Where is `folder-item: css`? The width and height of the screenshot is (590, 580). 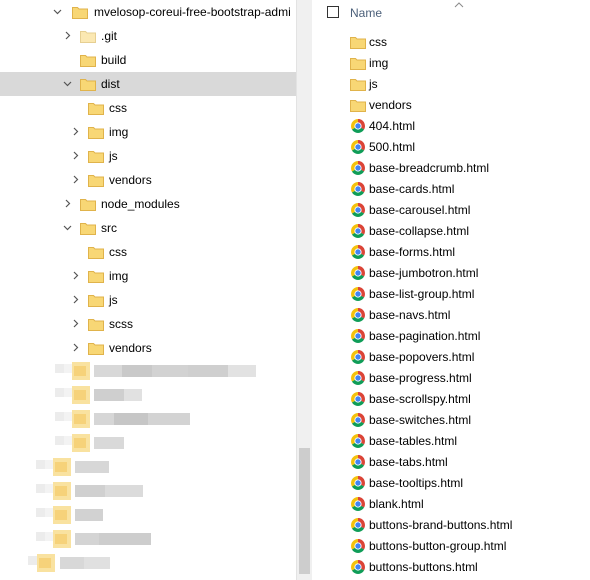 folder-item: css is located at coordinates (451, 41).